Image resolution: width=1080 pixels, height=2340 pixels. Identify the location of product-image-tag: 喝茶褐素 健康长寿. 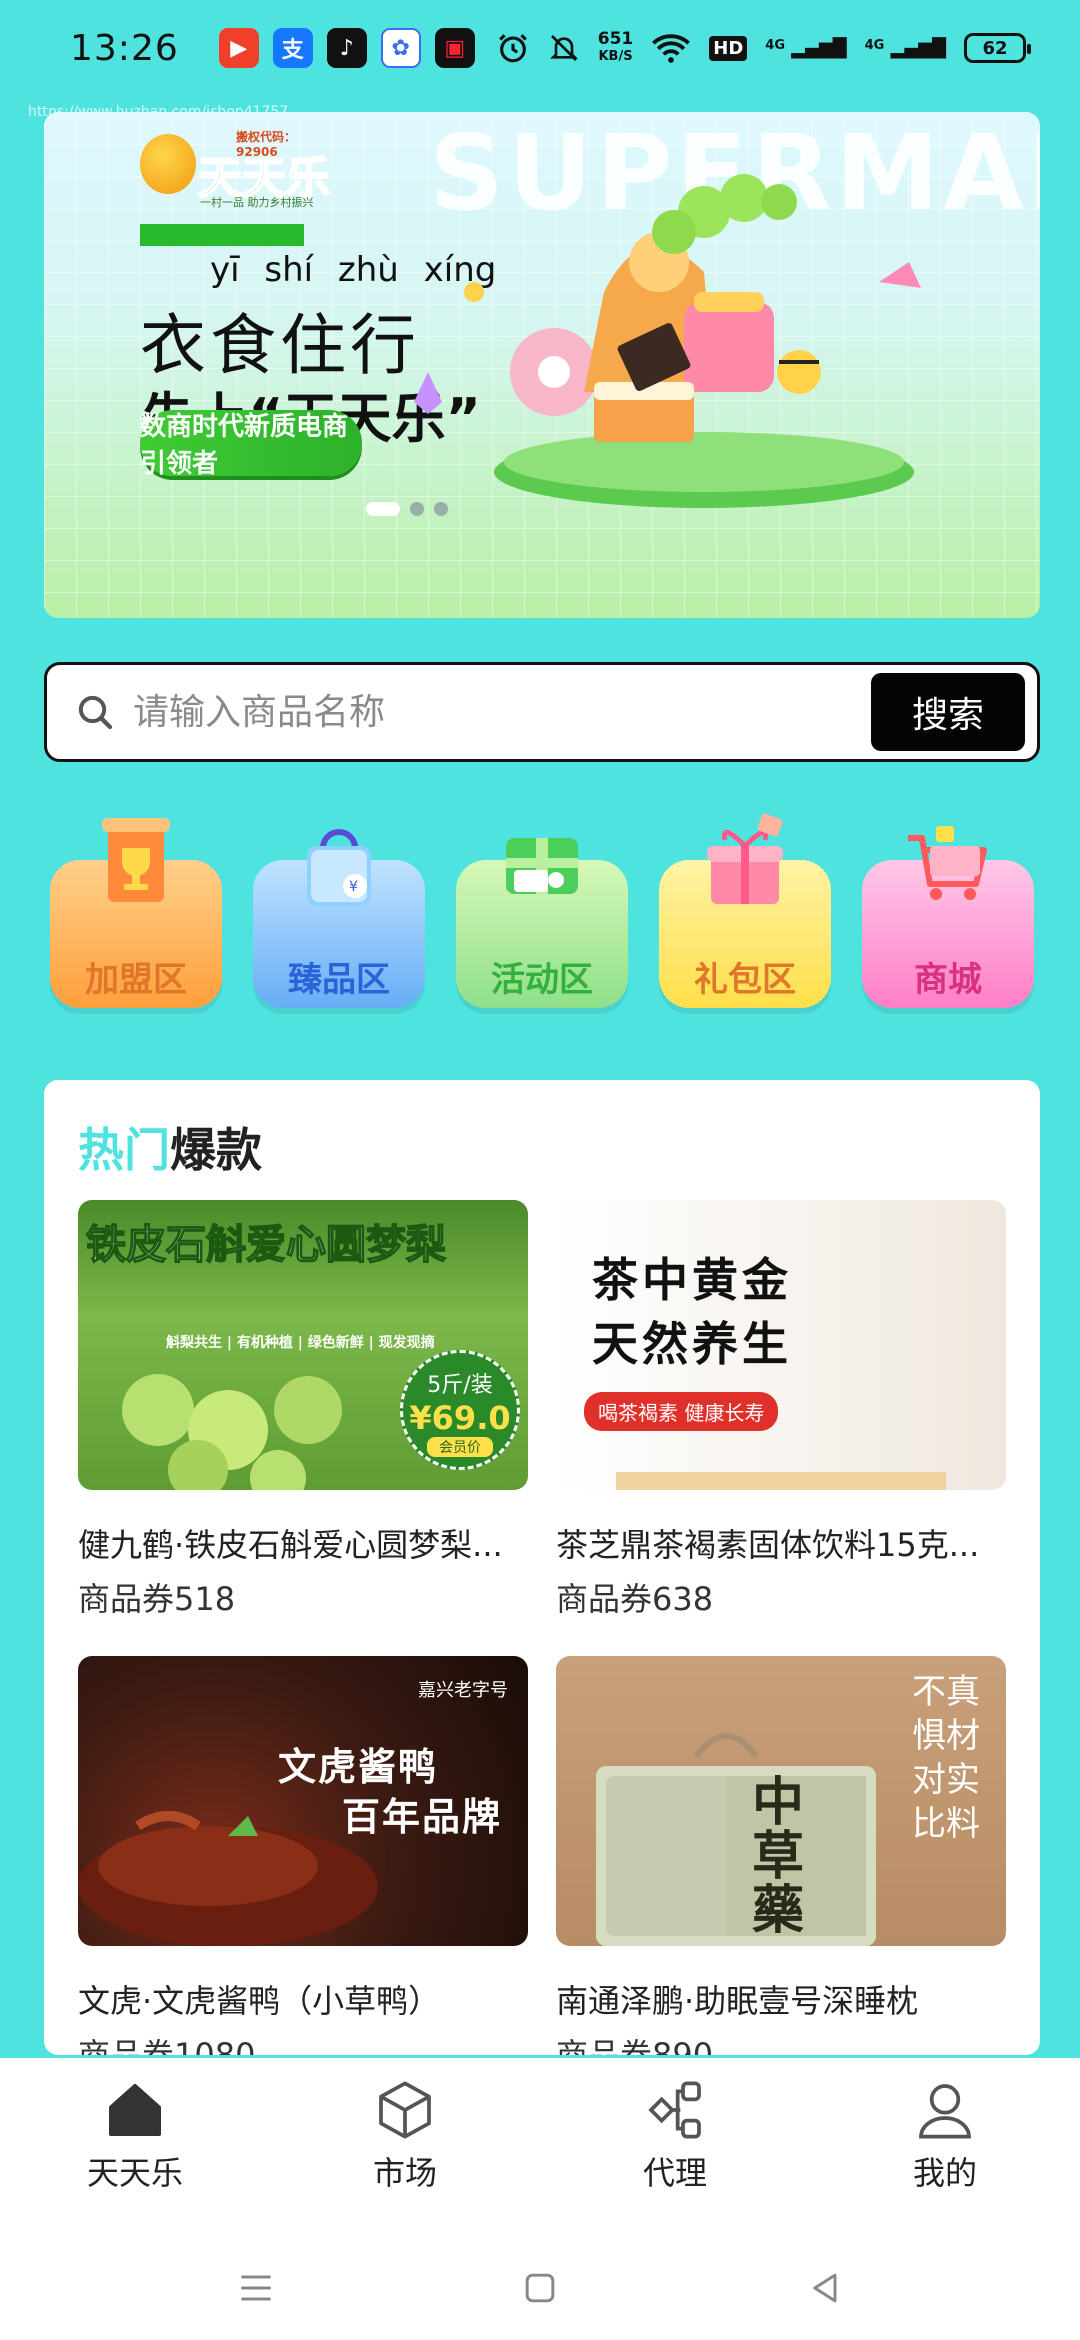
(681, 1411).